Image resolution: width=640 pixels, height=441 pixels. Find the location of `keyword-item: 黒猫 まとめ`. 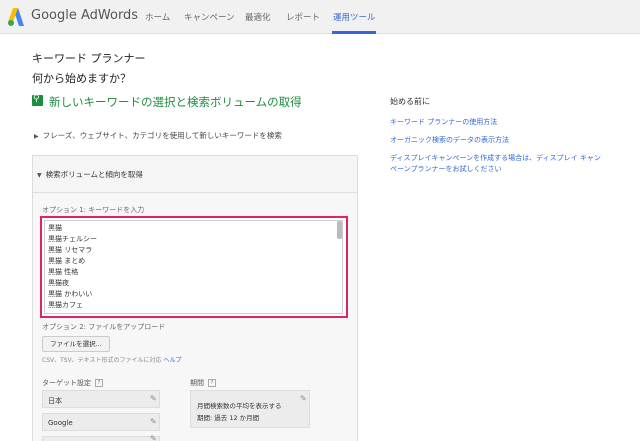

keyword-item: 黒猫 まとめ is located at coordinates (67, 261).